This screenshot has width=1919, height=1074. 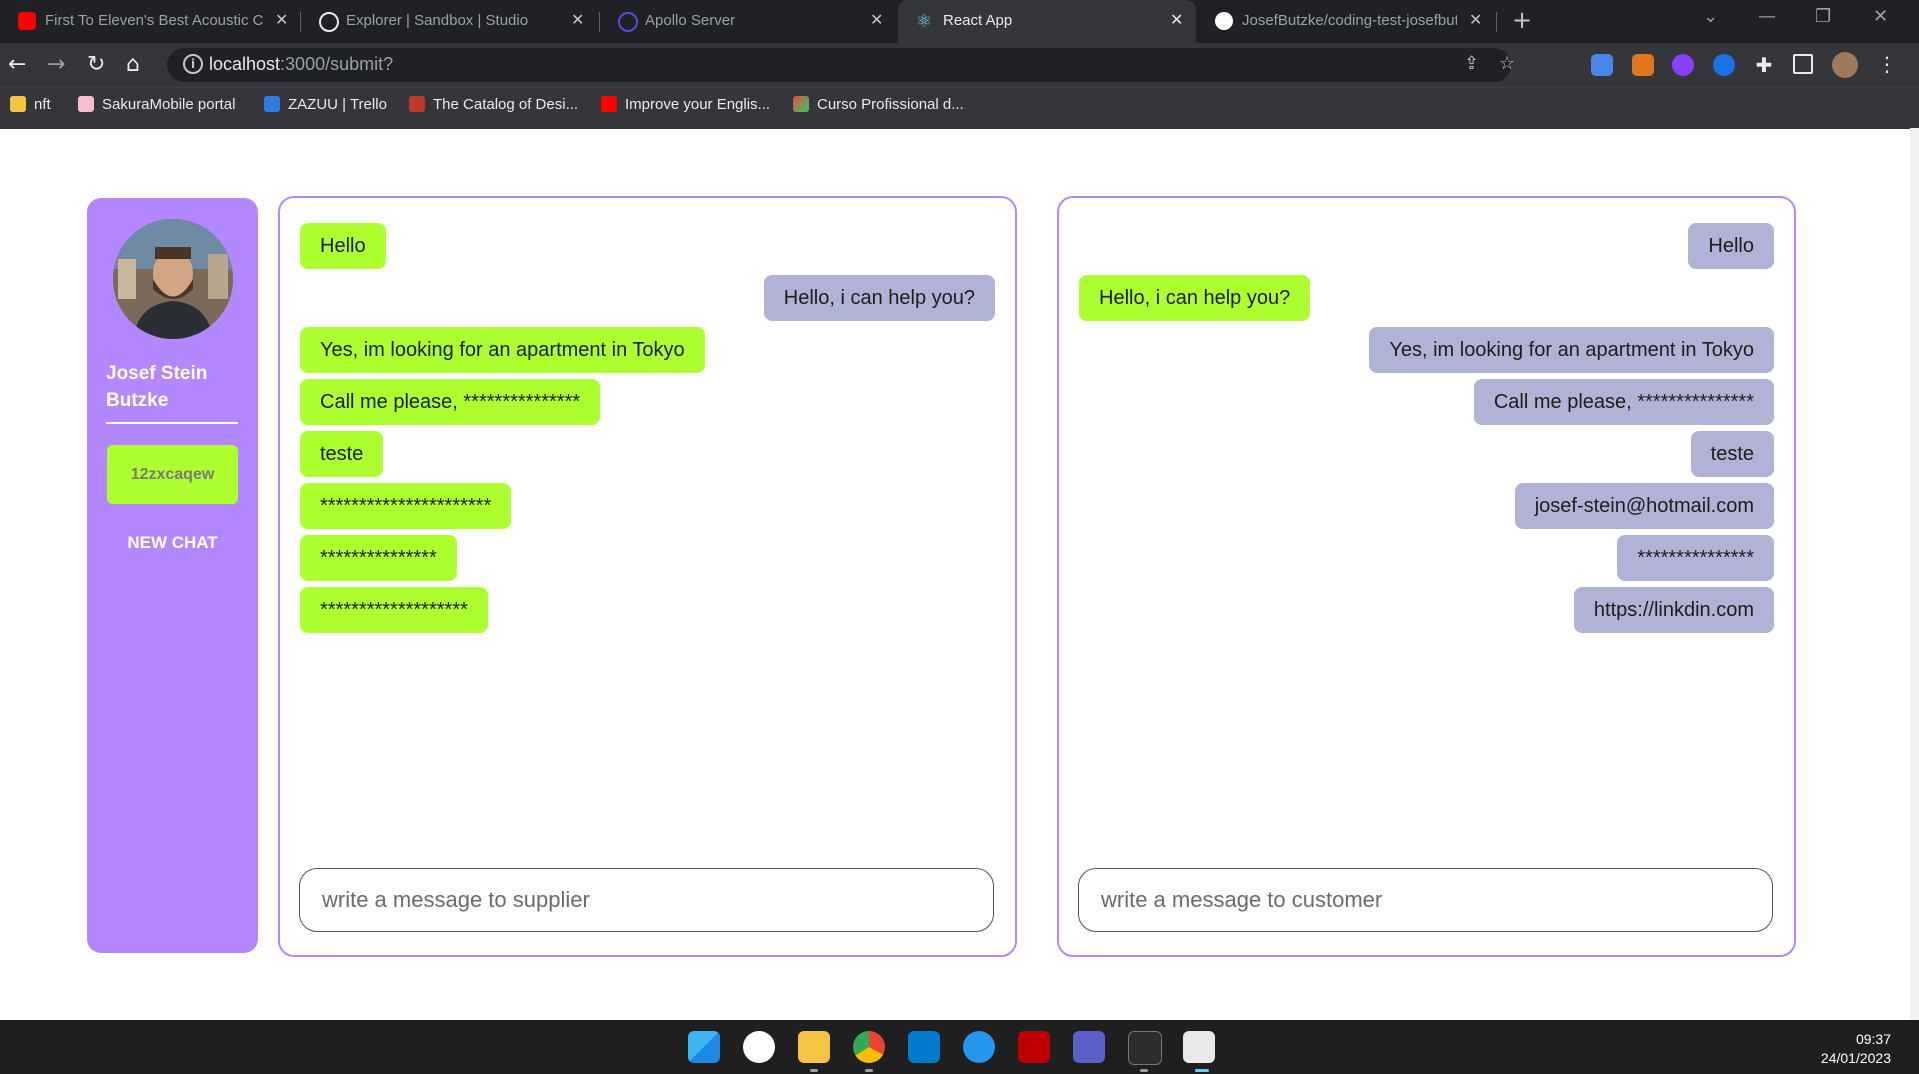 I want to click on avatar, so click(x=173, y=279).